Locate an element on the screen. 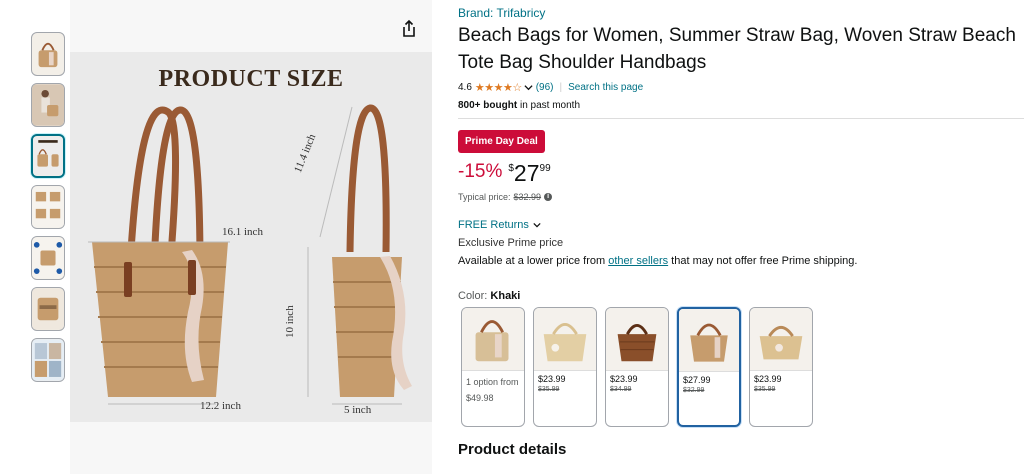 The height and width of the screenshot is (474, 1024). other-sellers-link: other sellers is located at coordinates (638, 261).